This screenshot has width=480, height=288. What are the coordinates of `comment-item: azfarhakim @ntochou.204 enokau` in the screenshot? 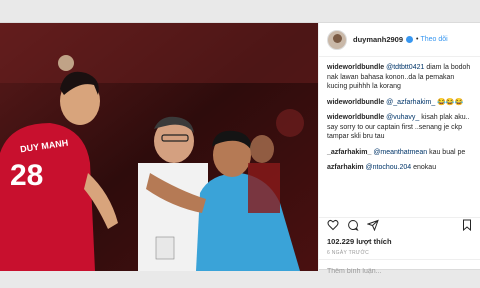 It's located at (399, 168).